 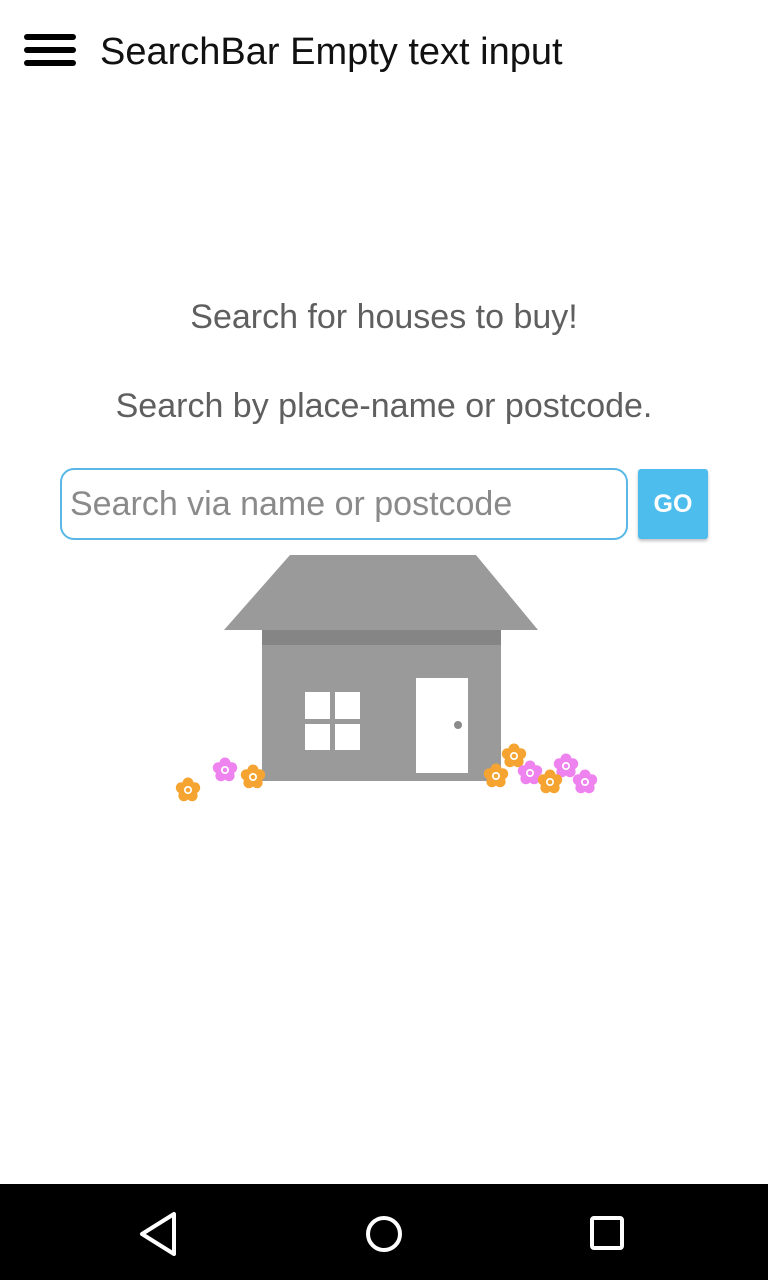 I want to click on door-icon, so click(x=442, y=725).